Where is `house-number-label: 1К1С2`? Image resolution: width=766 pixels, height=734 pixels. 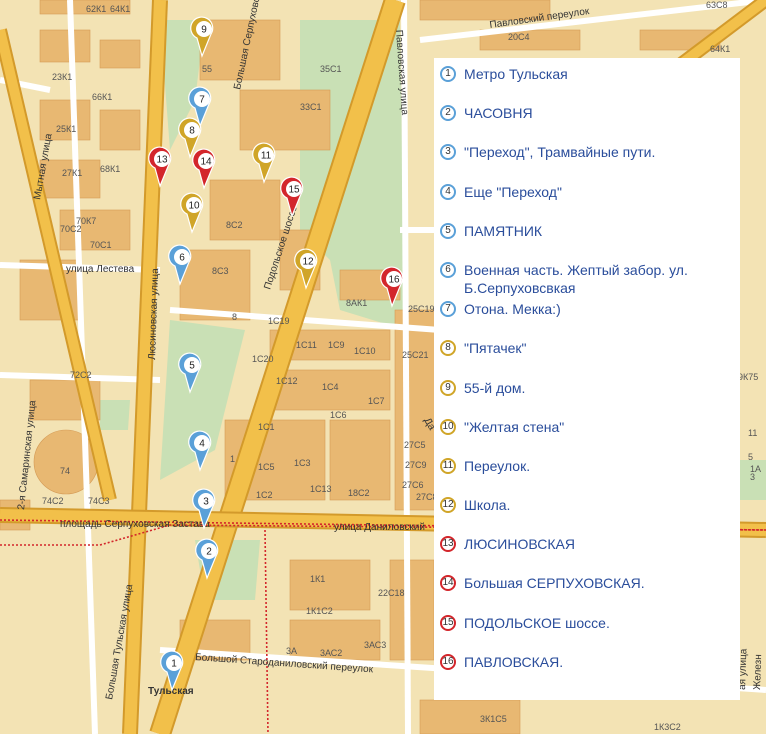
house-number-label: 1К1С2 is located at coordinates (319, 611).